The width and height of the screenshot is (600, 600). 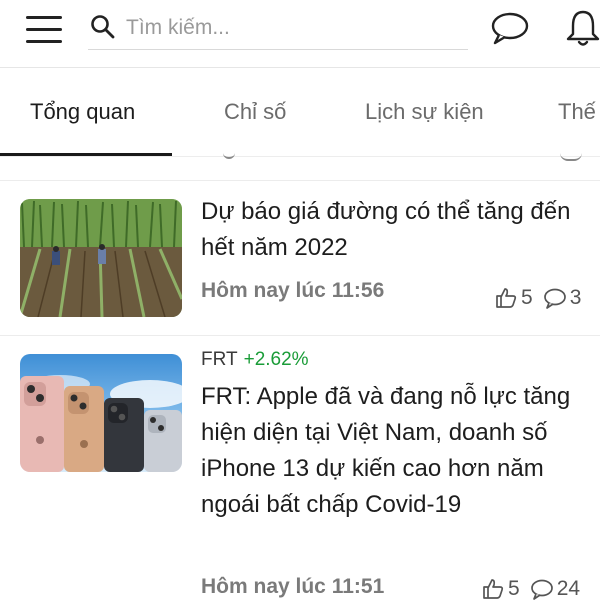 I want to click on ticker-symbol: FRT, so click(x=219, y=359).